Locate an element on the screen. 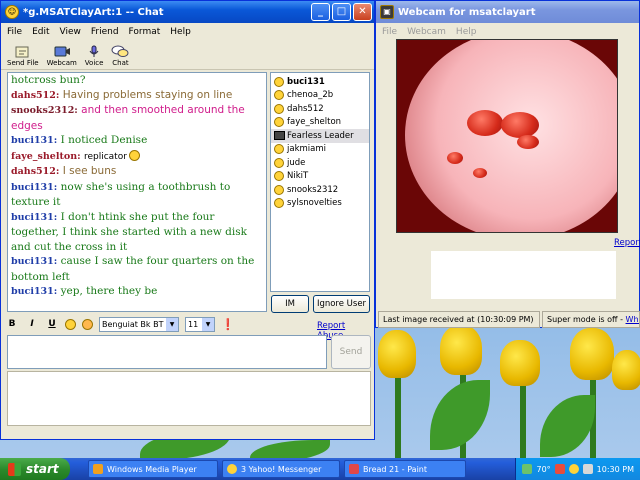 The width and height of the screenshot is (640, 480). chat-message: hotcross bun? is located at coordinates (137, 80).